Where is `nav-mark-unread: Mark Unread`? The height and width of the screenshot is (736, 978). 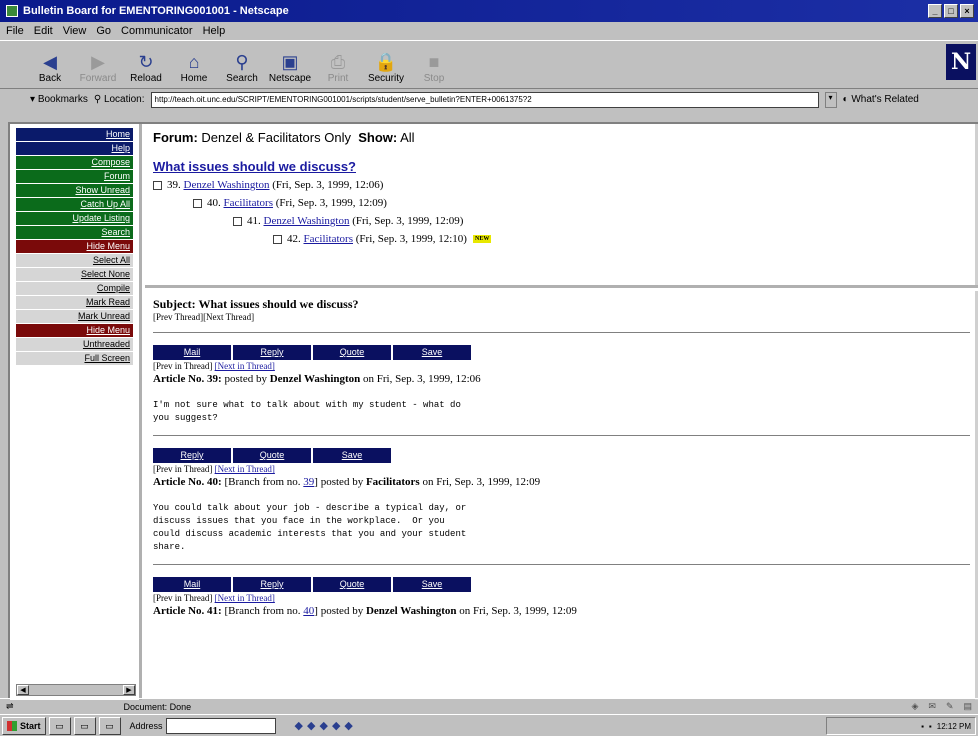
nav-mark-unread: Mark Unread is located at coordinates (74, 316).